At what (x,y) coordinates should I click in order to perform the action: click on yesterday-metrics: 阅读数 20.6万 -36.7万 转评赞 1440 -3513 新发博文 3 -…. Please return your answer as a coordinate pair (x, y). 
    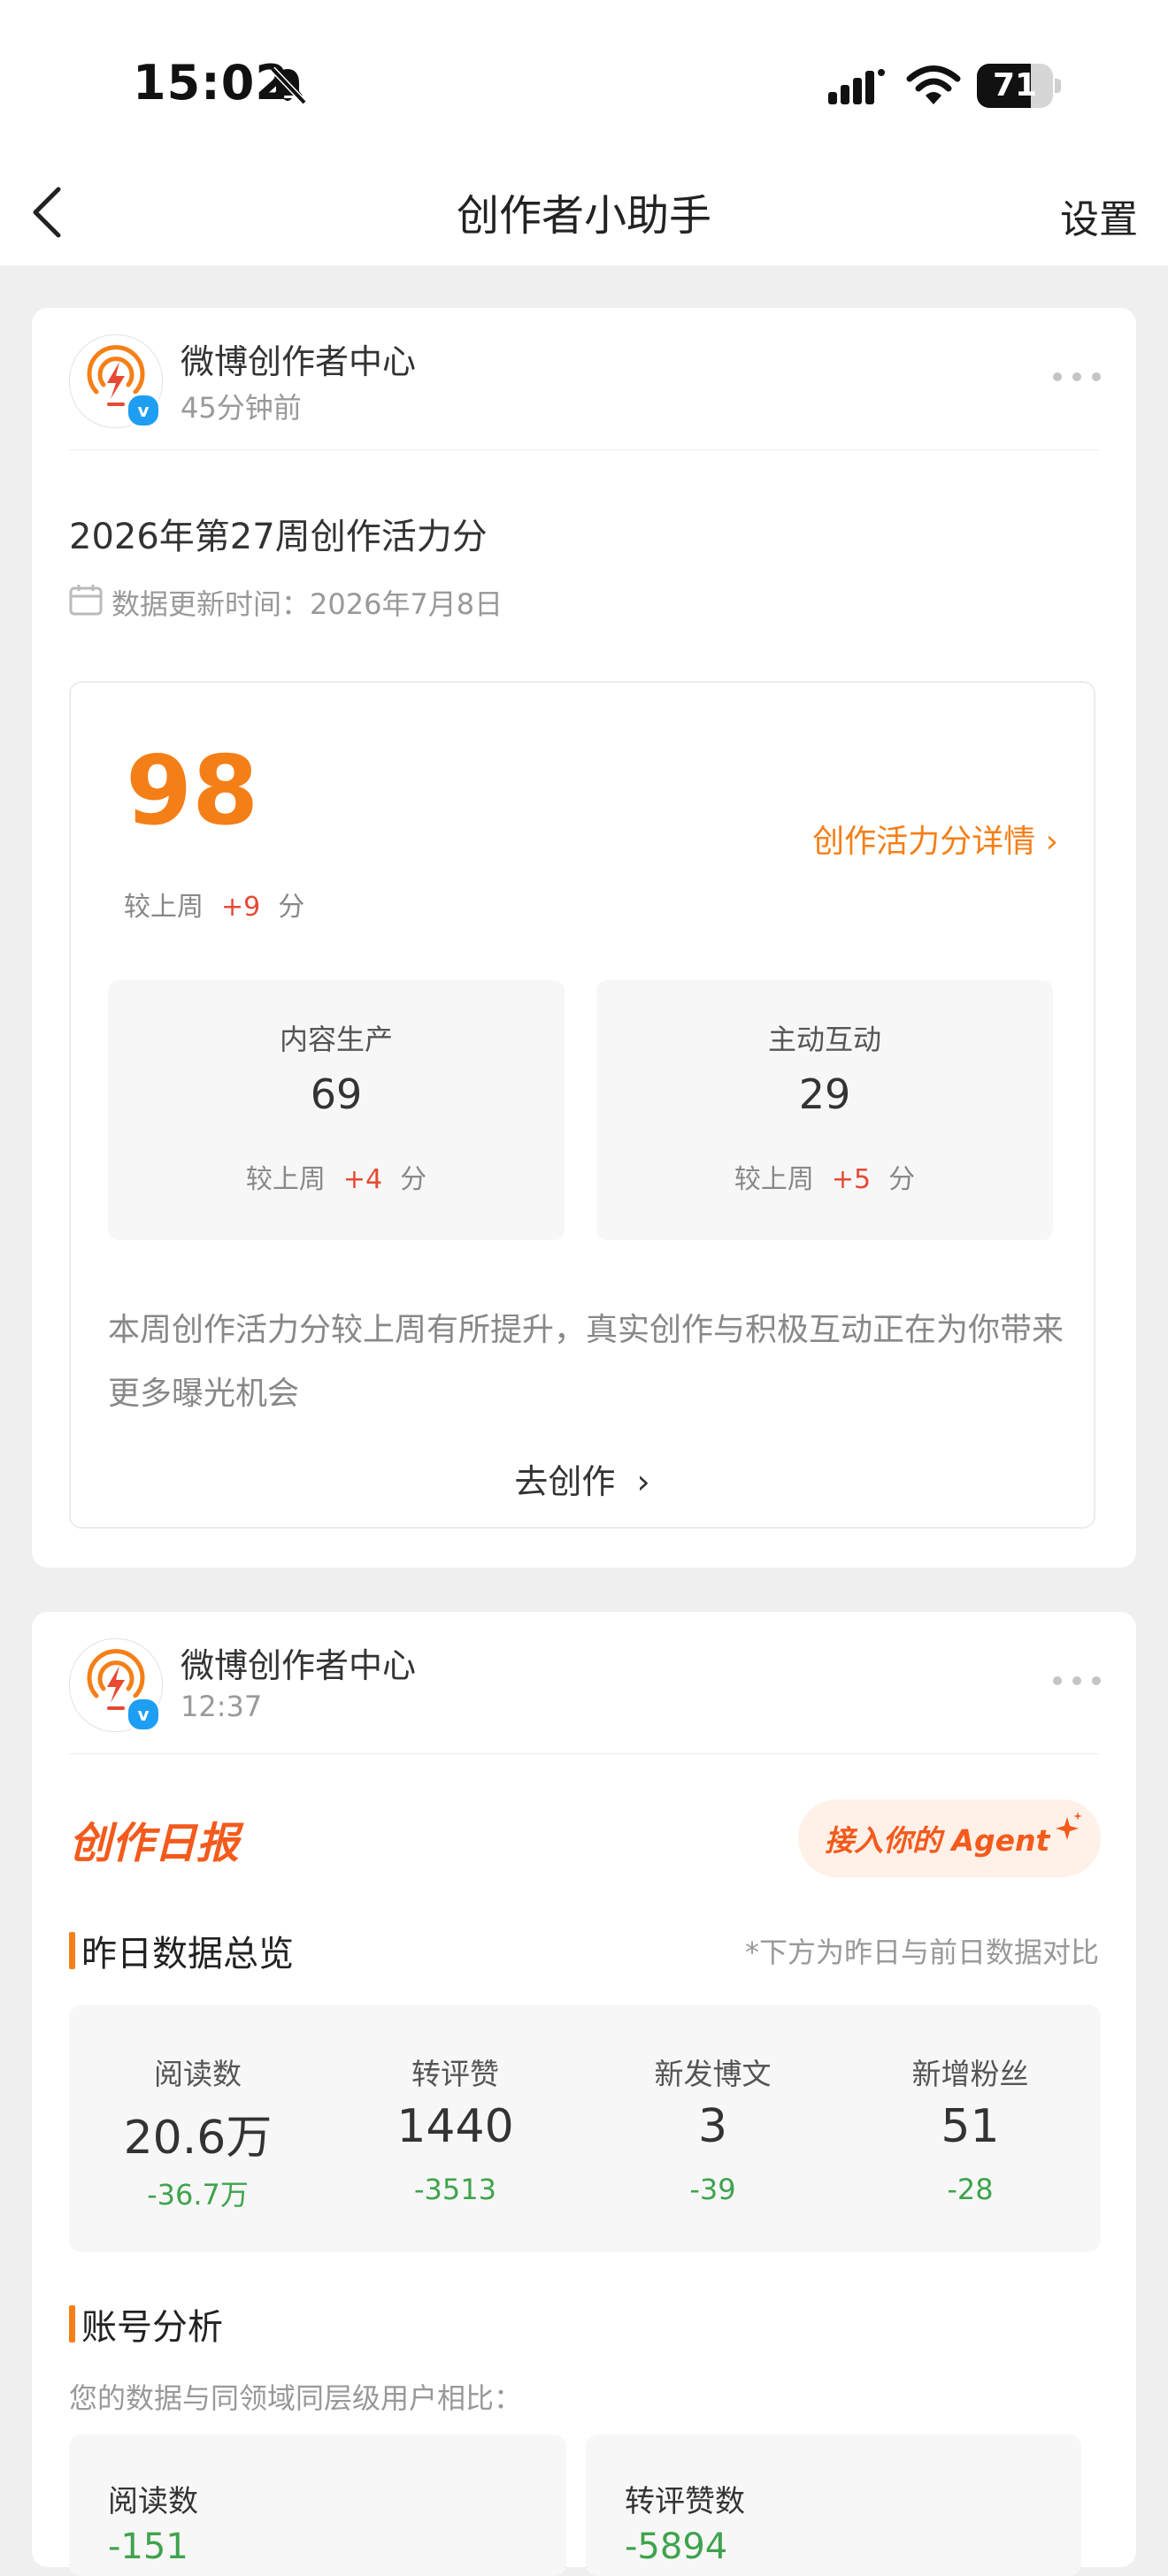
    Looking at the image, I should click on (585, 2128).